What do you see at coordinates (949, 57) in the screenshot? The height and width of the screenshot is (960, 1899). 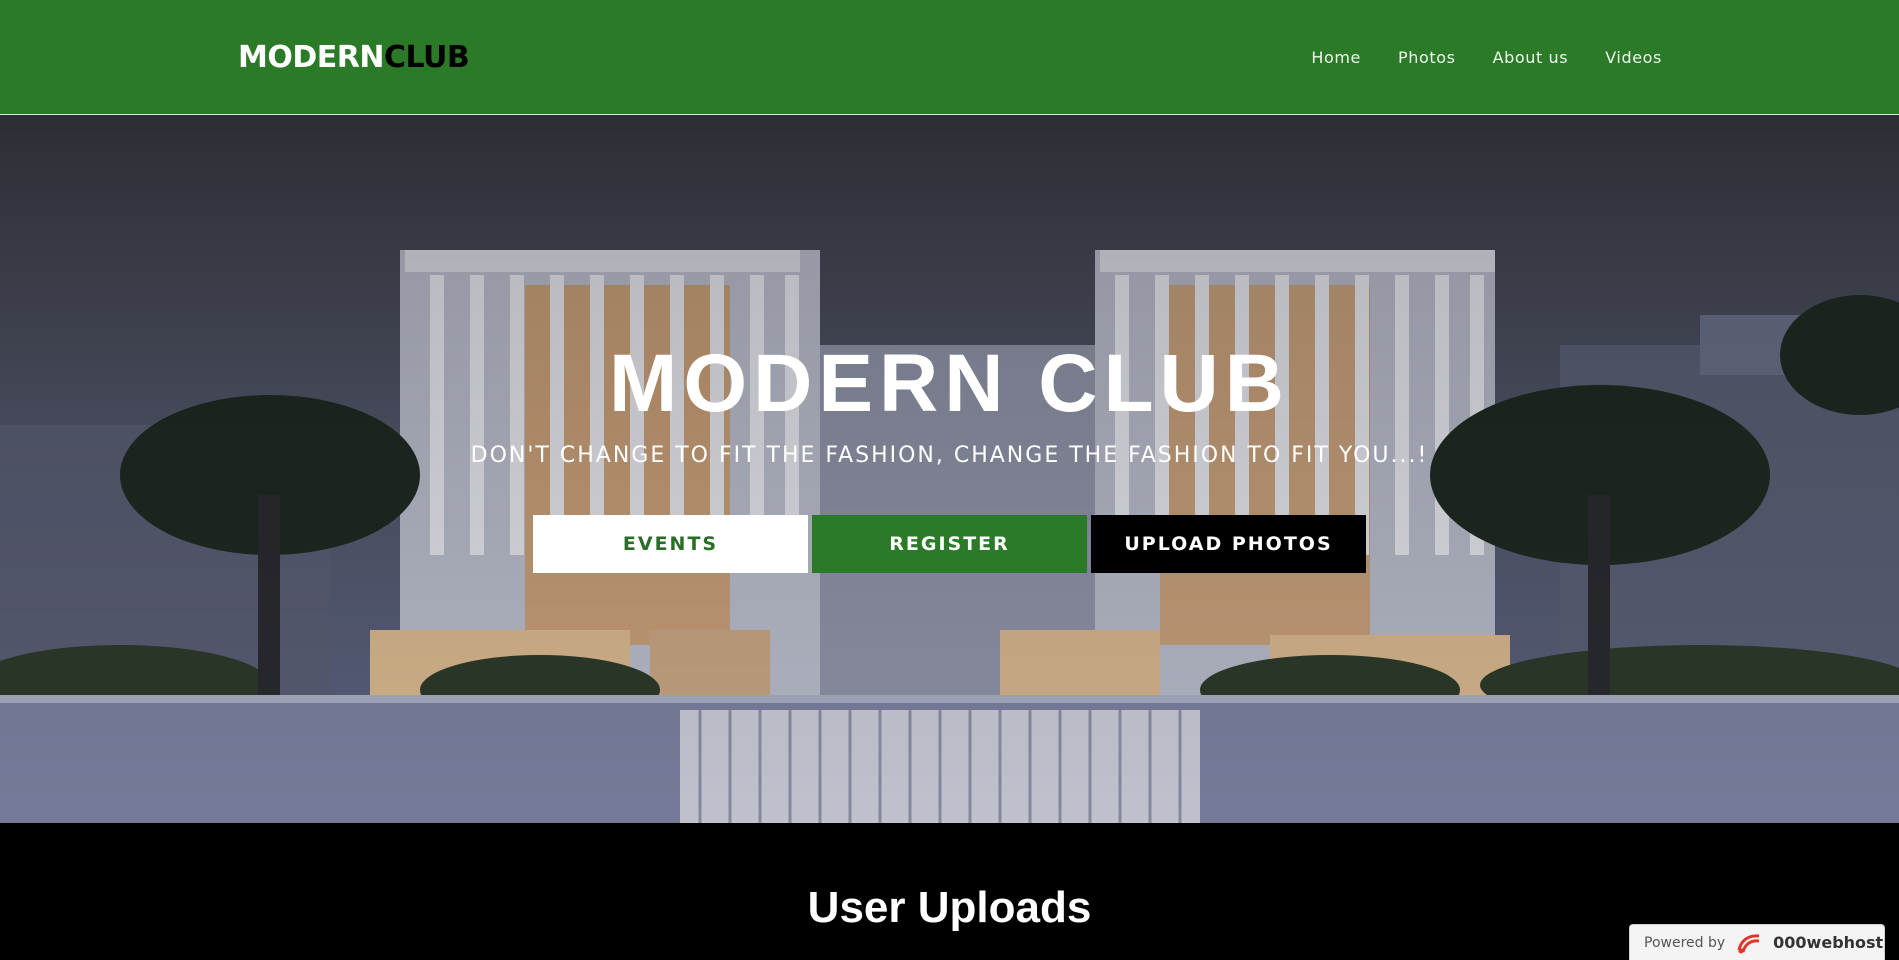 I see `top-navbar: MODERNCLUB Home Photos About us Videos` at bounding box center [949, 57].